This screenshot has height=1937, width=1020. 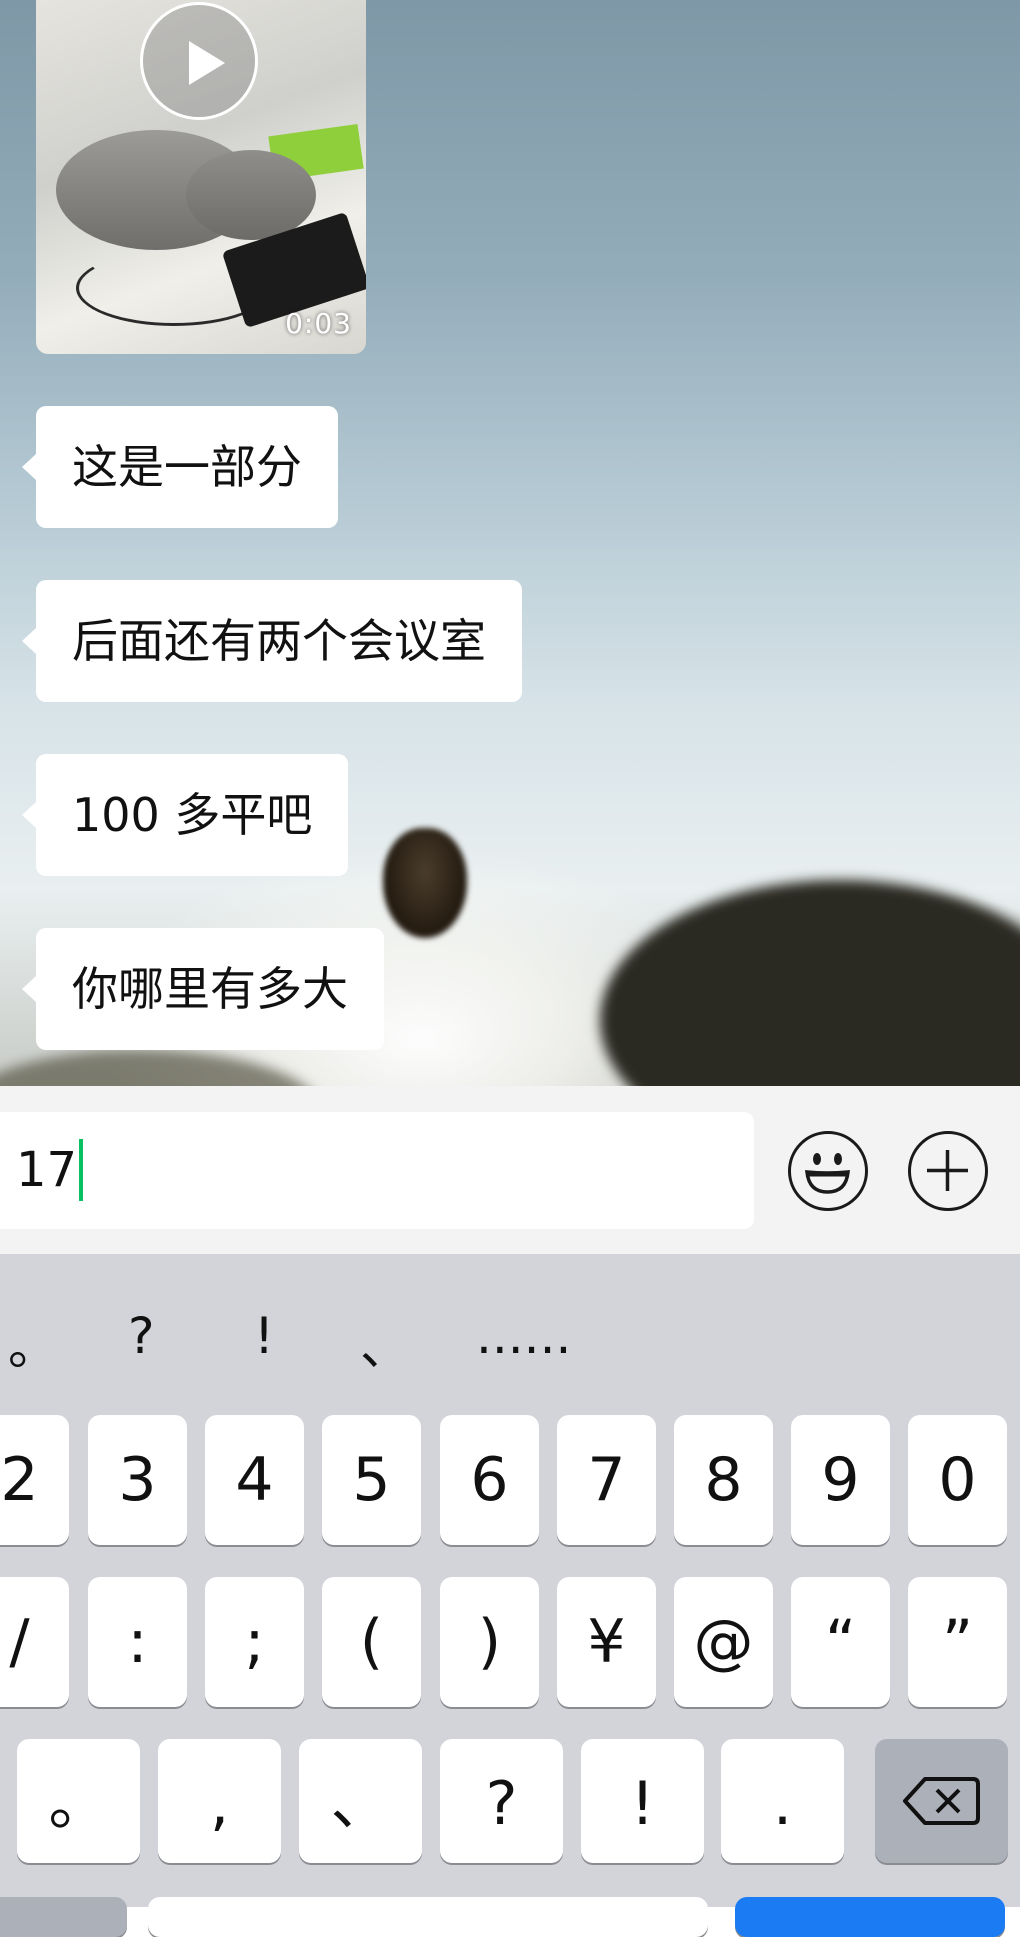 What do you see at coordinates (425, 883) in the screenshot?
I see `background-balloon` at bounding box center [425, 883].